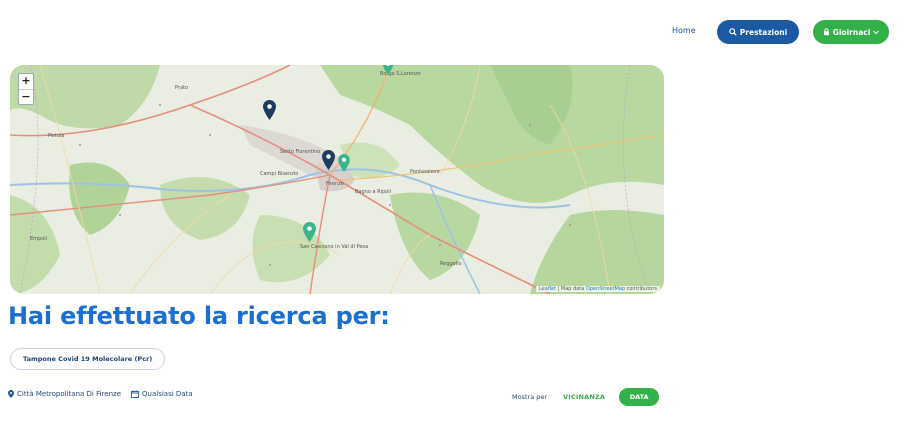 This screenshot has height=431, width=904. What do you see at coordinates (732, 32) in the screenshot?
I see `search-icon` at bounding box center [732, 32].